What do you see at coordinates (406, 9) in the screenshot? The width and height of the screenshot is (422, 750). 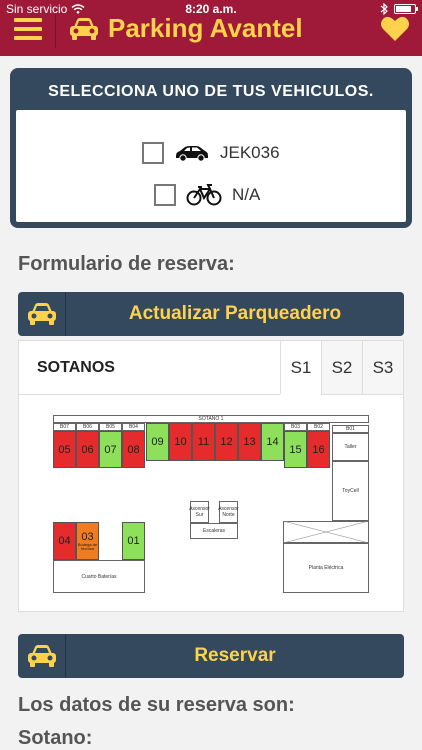 I see `battery-icon` at bounding box center [406, 9].